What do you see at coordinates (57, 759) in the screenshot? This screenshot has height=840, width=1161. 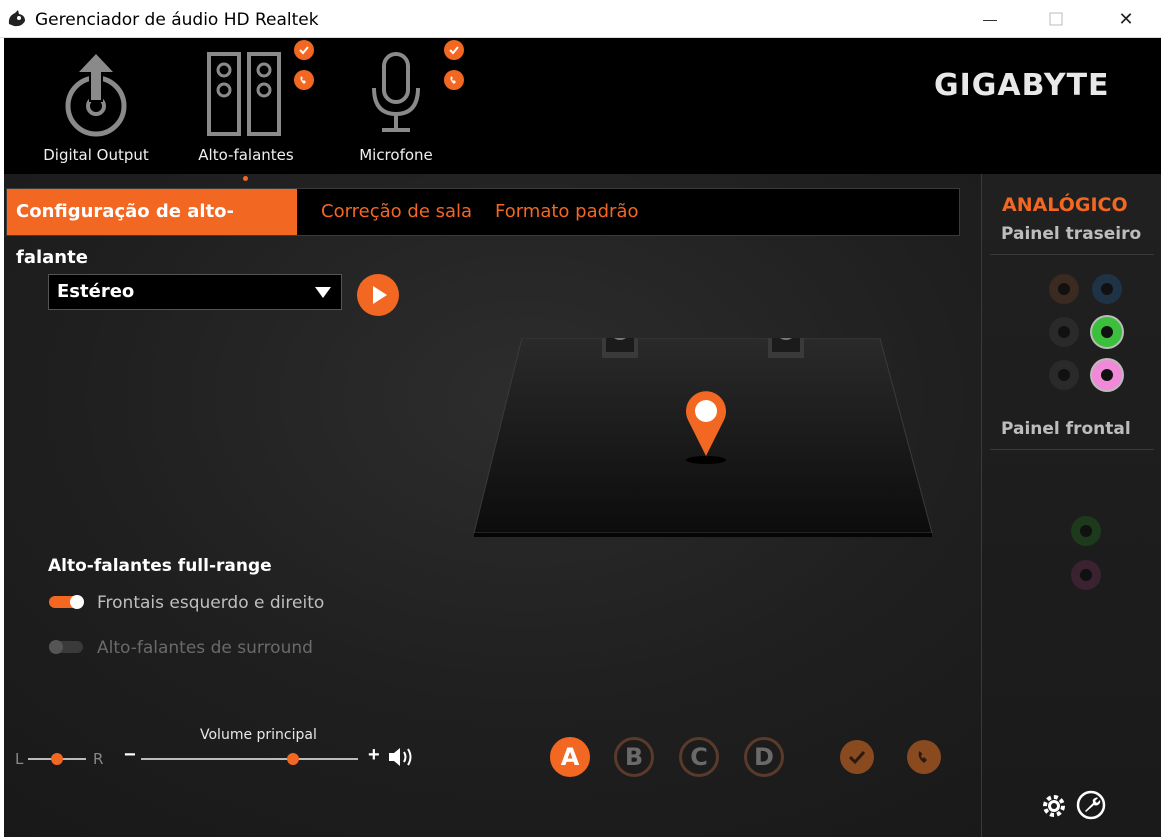 I see `balance-slider-thumb` at bounding box center [57, 759].